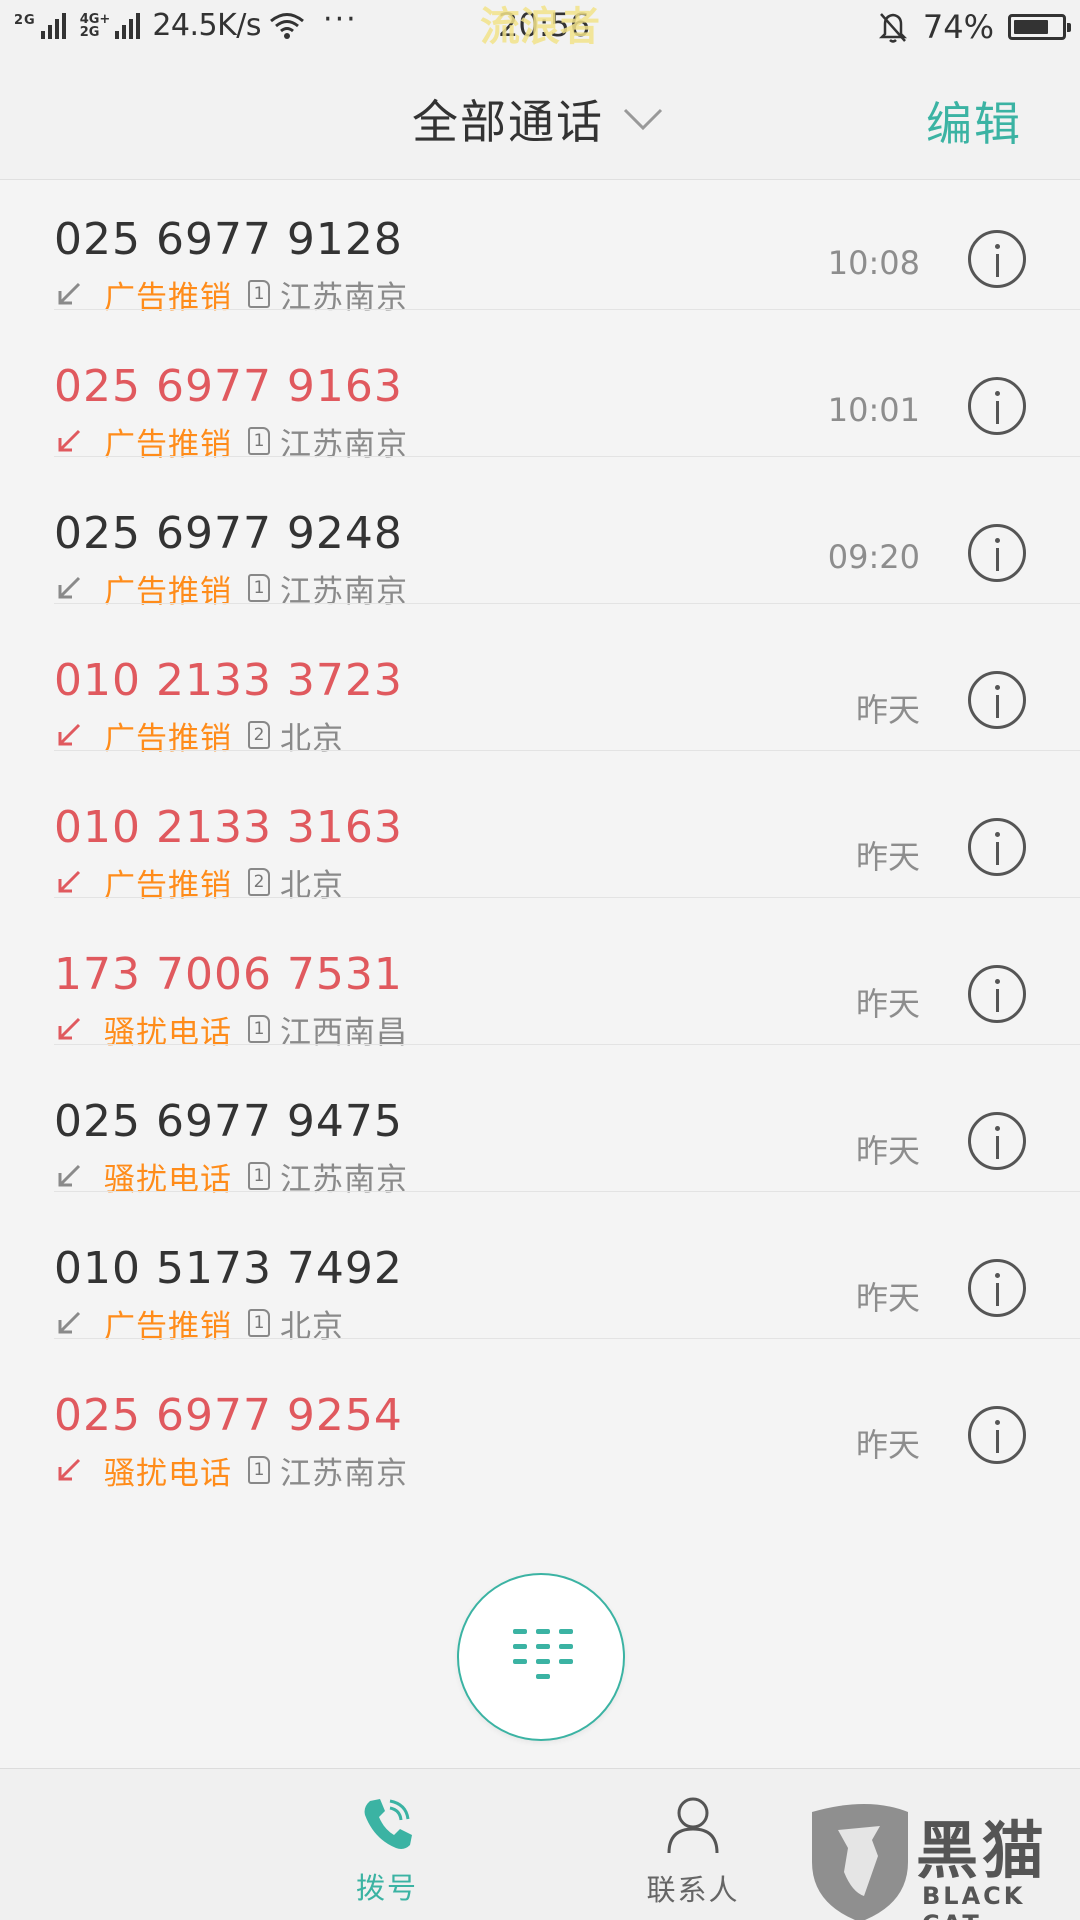  Describe the element at coordinates (873, 410) in the screenshot. I see `call-time: 10:01` at that location.